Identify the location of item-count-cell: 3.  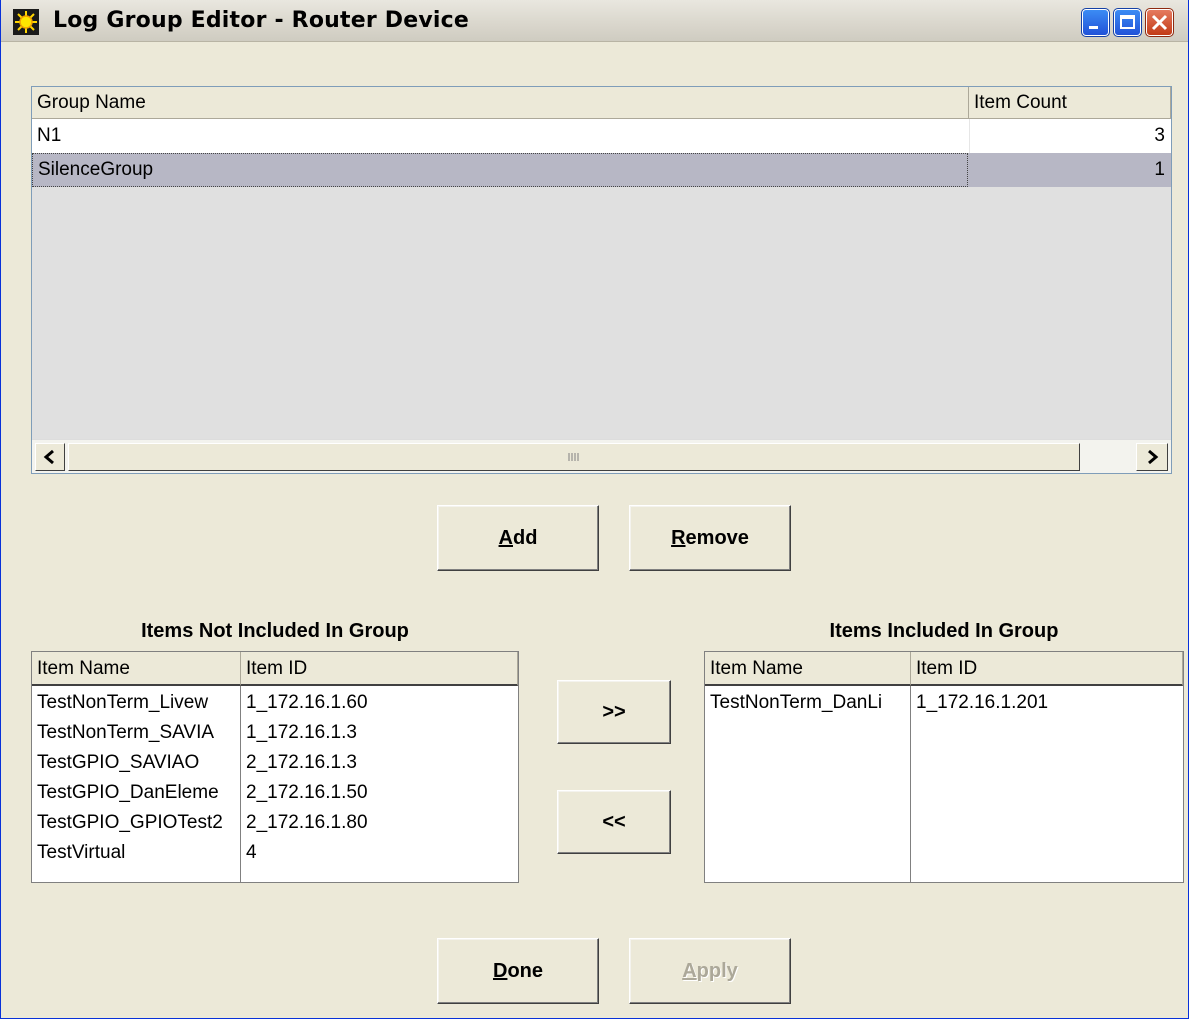
(1070, 136).